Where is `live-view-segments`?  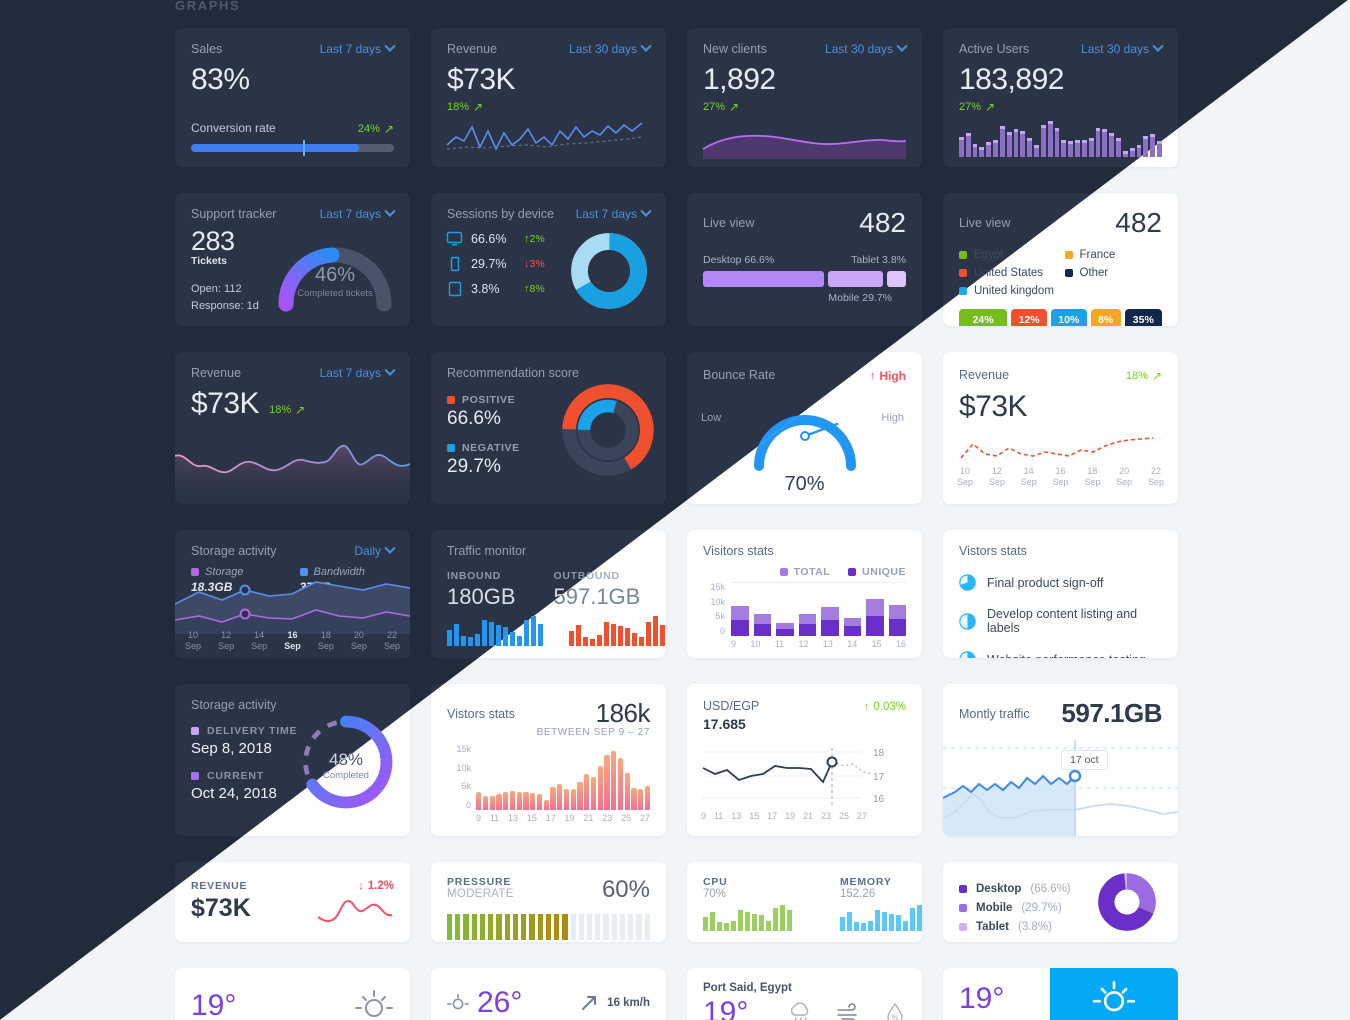
live-view-segments is located at coordinates (804, 279).